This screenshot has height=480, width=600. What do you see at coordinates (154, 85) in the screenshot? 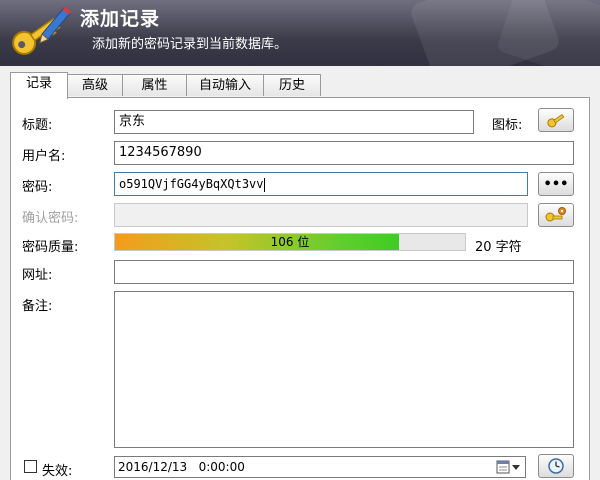
I see `tab-properties: 属性` at bounding box center [154, 85].